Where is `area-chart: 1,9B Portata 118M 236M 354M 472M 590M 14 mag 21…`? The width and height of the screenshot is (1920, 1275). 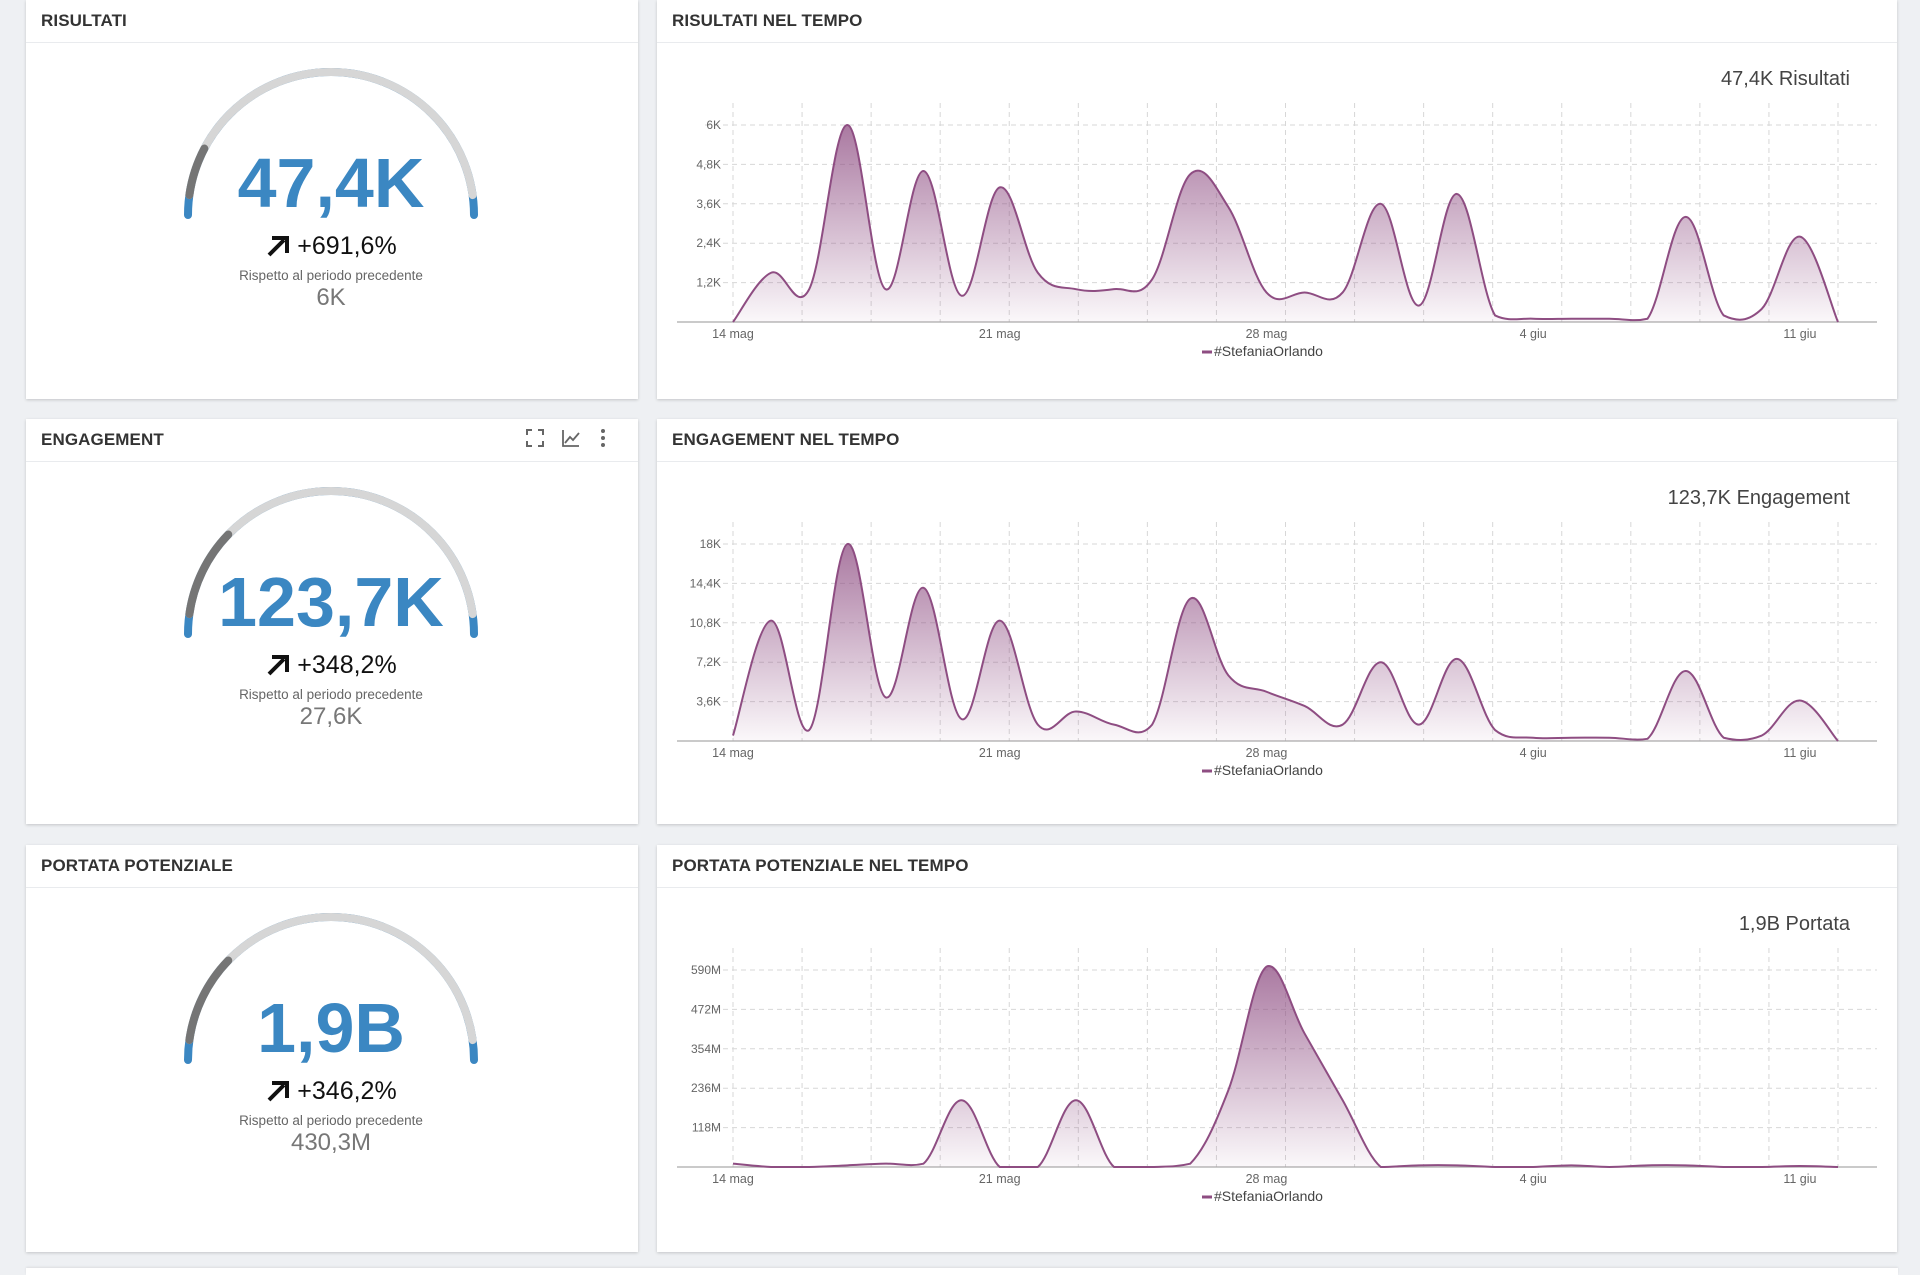
area-chart: 1,9B Portata 118M 236M 354M 472M 590M 14 mag 21… is located at coordinates (1277, 1058).